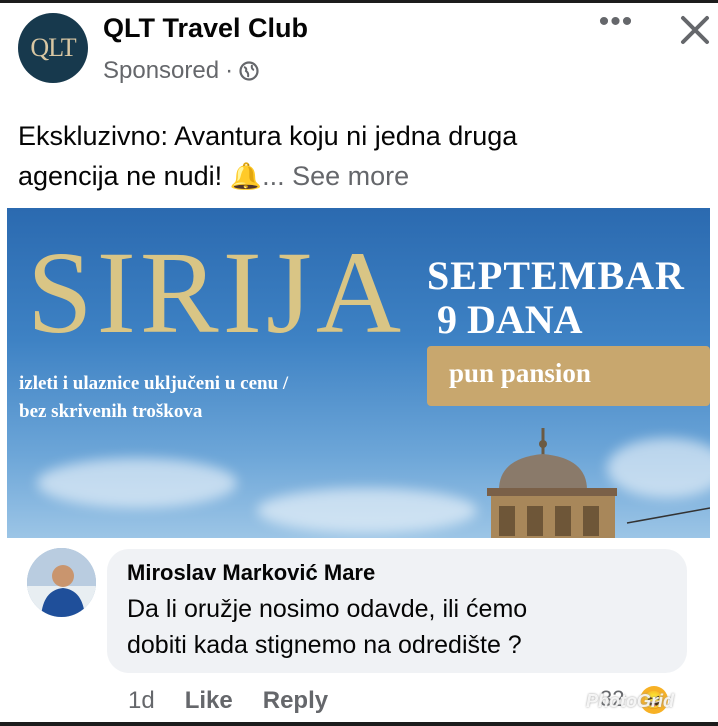  I want to click on commenter-avatar, so click(61, 582).